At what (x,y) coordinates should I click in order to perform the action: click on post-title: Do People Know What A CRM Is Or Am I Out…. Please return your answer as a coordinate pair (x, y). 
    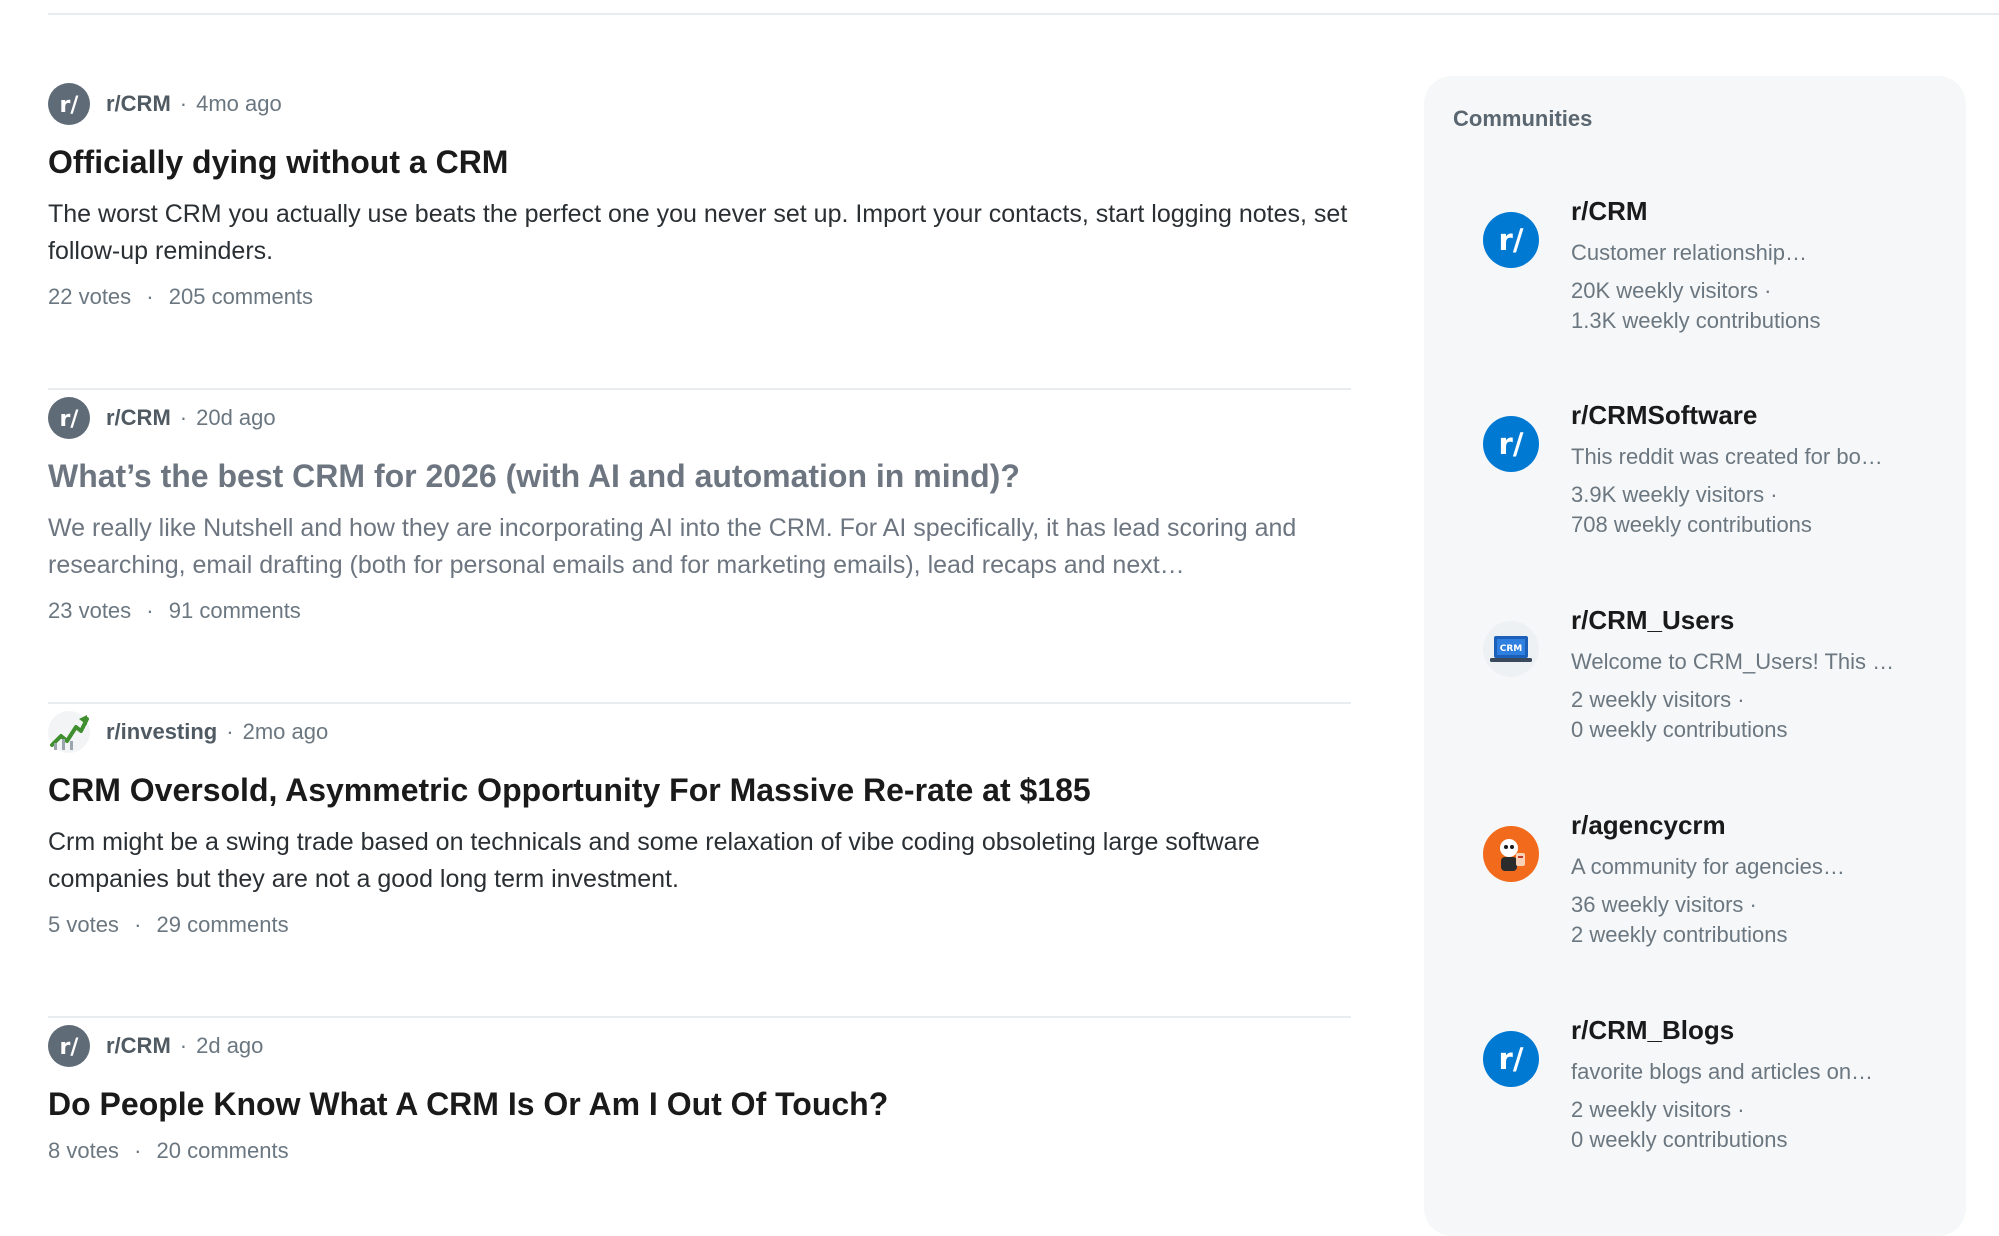
    Looking at the image, I should click on (699, 1104).